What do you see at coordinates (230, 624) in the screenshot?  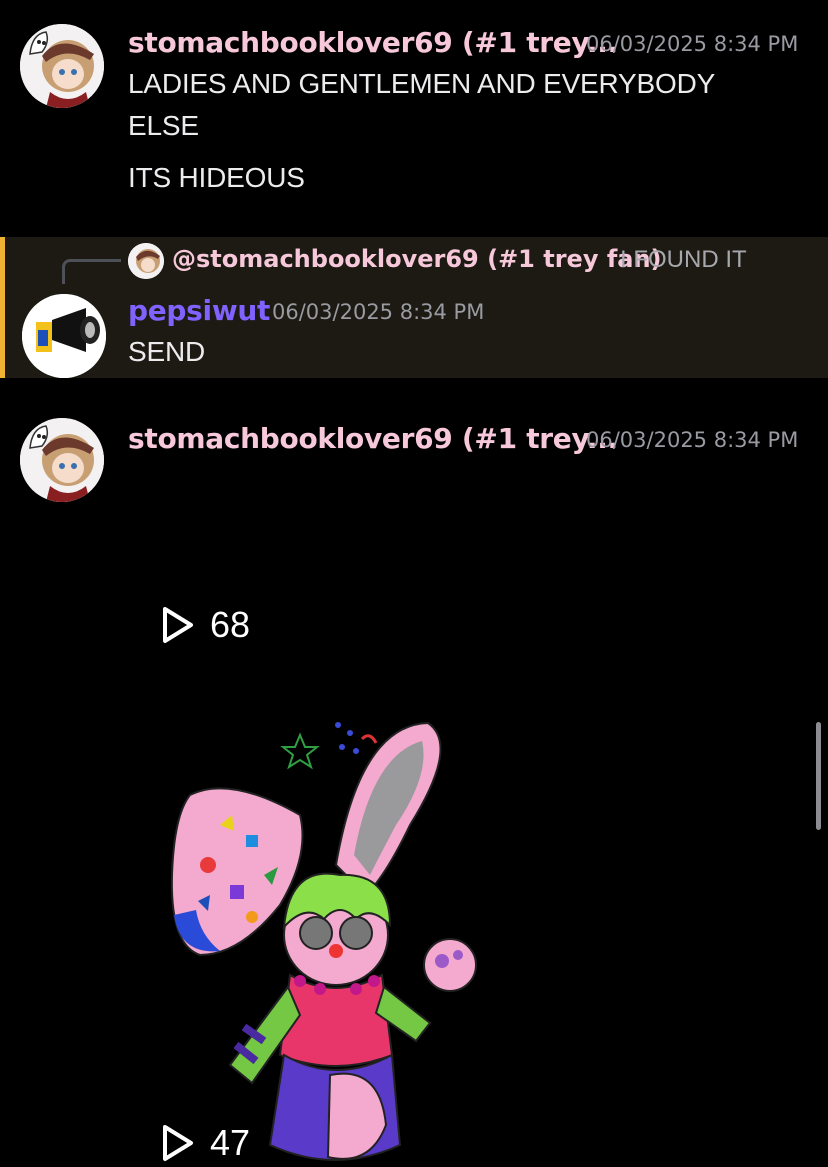 I see `view-count-value: 68` at bounding box center [230, 624].